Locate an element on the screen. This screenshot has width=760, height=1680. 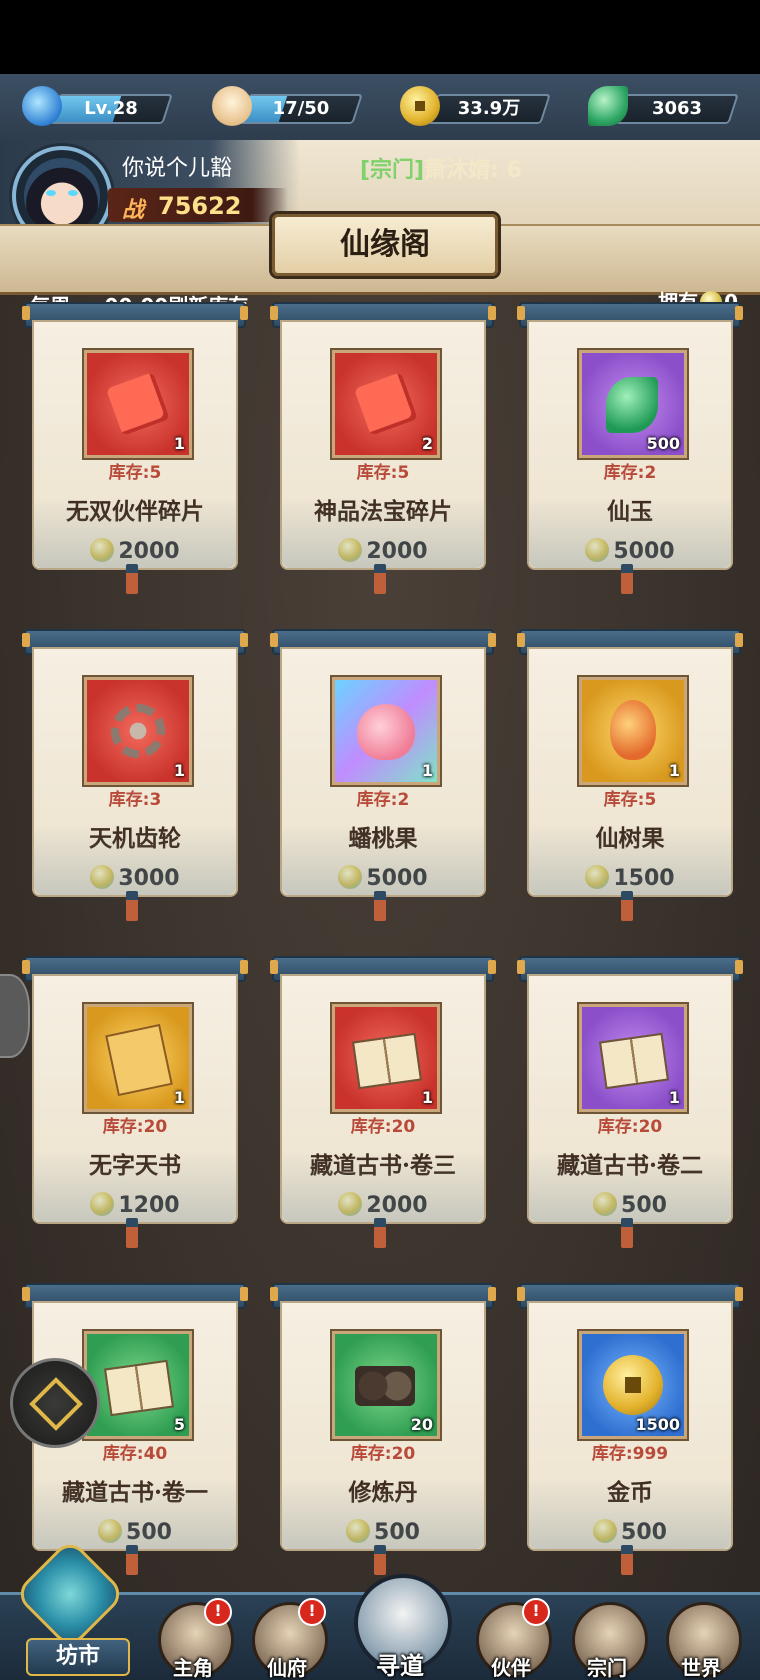
item-price-value: 5000 is located at coordinates (397, 878).